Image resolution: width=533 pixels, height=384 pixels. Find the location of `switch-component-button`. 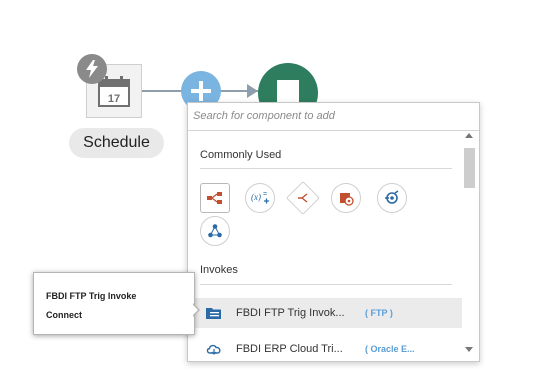

switch-component-button is located at coordinates (303, 198).